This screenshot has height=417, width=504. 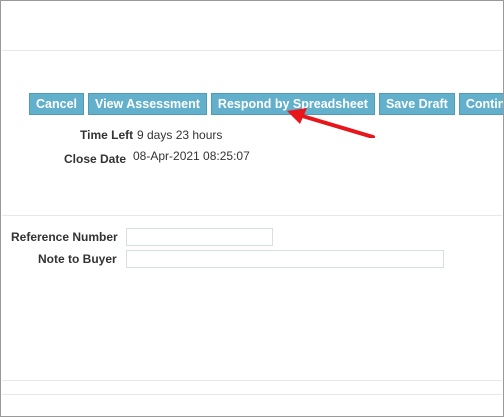 What do you see at coordinates (416, 104) in the screenshot?
I see `save-draft-button: Save Draft` at bounding box center [416, 104].